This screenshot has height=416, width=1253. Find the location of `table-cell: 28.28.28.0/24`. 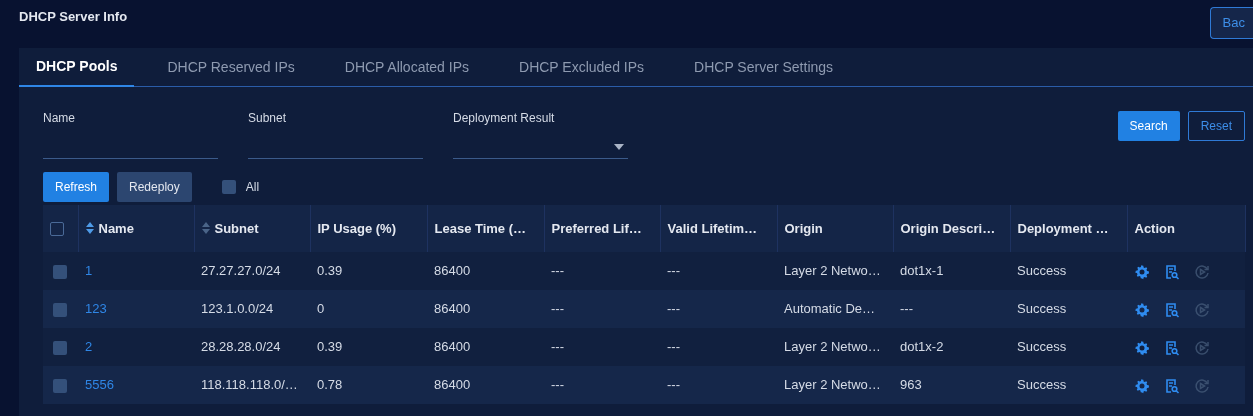

table-cell: 28.28.28.0/24 is located at coordinates (252, 347).